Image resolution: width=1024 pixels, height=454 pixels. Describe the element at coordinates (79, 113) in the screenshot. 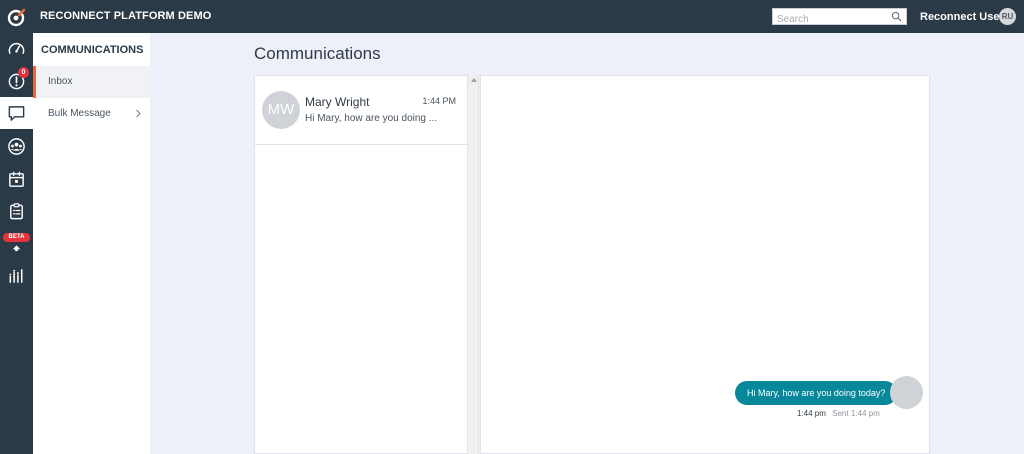

I see `nav-item-label: Bulk Message` at that location.